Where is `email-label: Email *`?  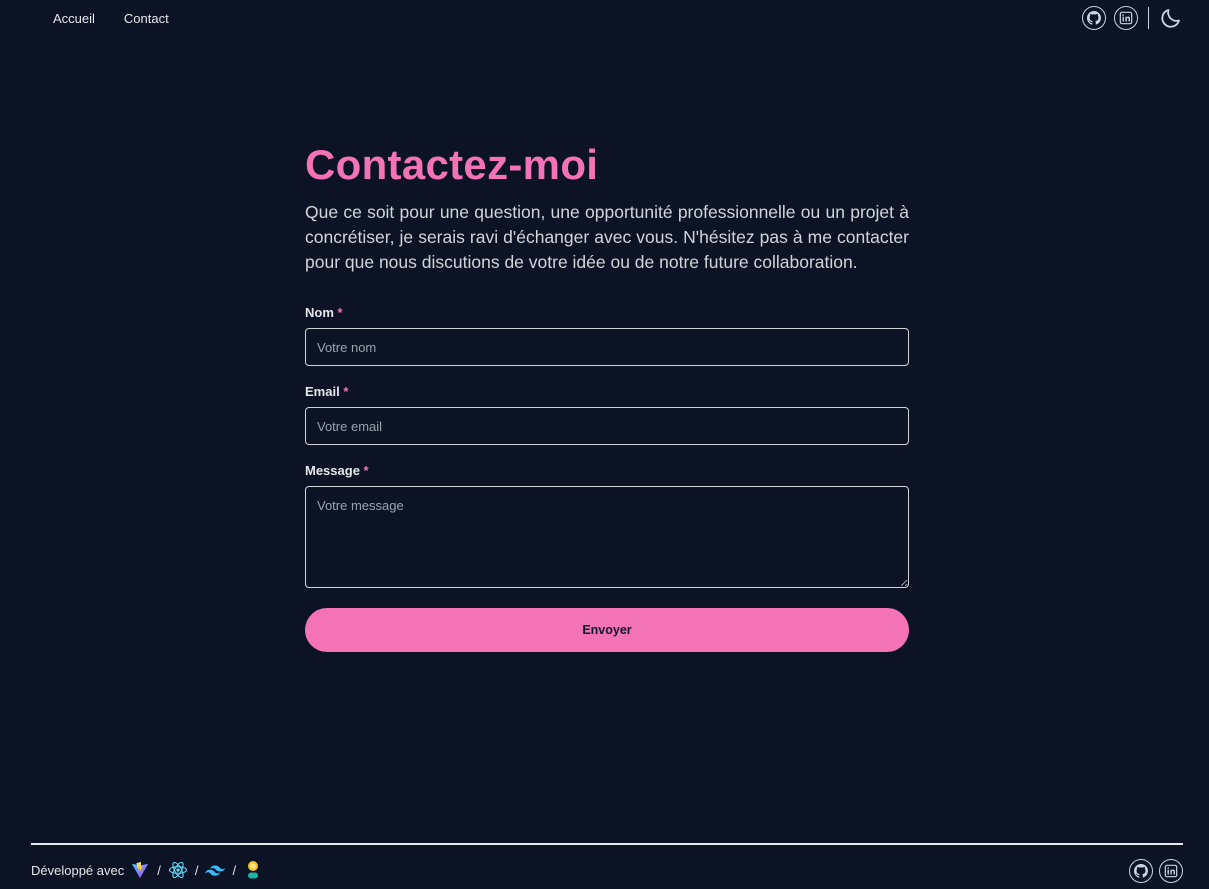
email-label: Email * is located at coordinates (327, 391).